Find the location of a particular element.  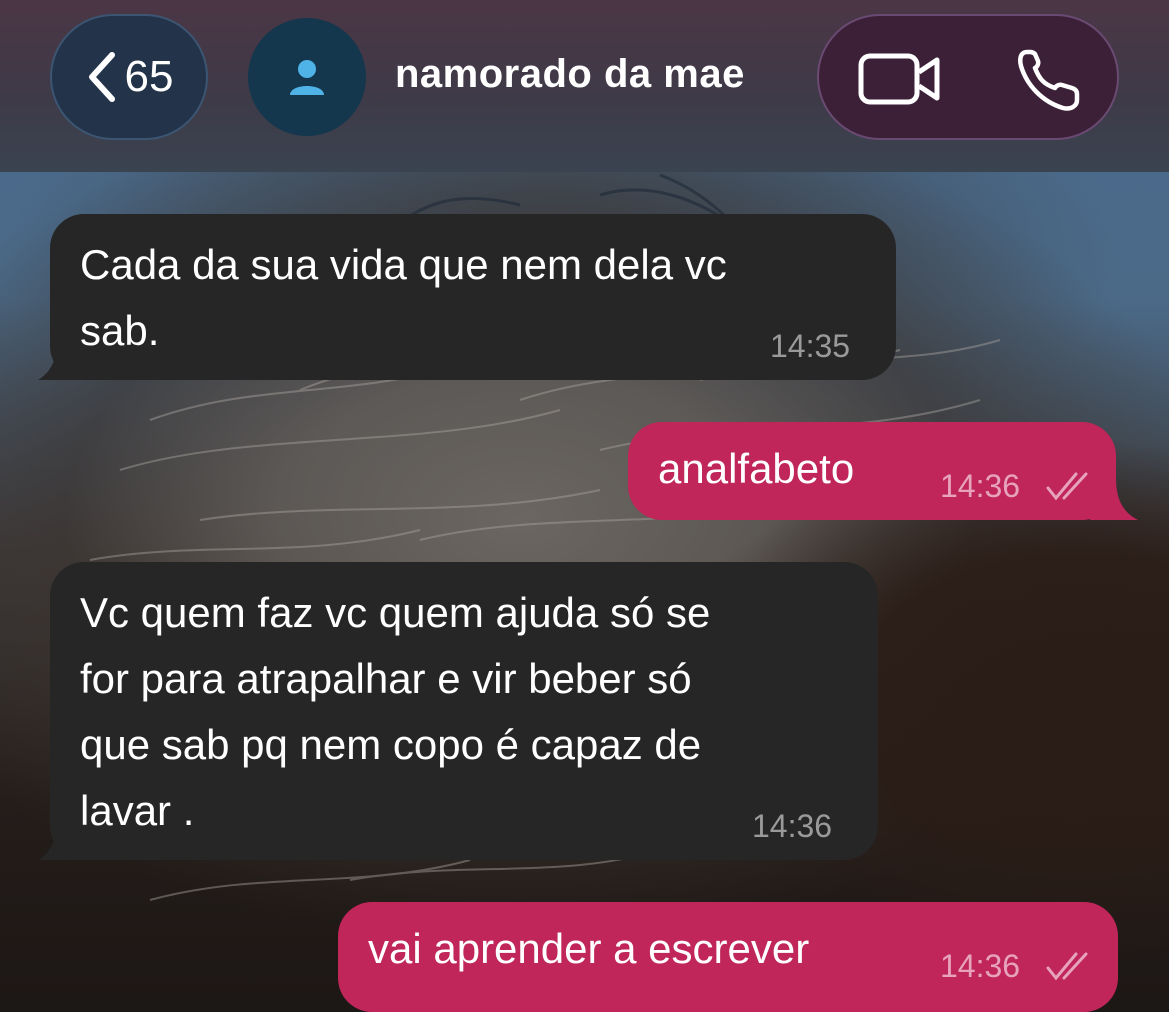

message-text: vai aprender a escrever is located at coordinates (589, 948).